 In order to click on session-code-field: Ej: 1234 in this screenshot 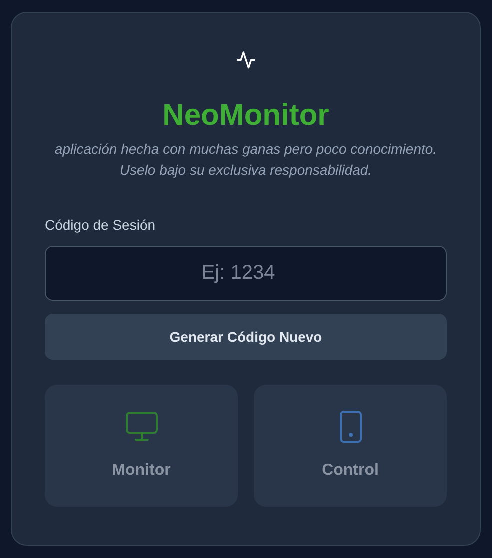, I will do `click(246, 273)`.